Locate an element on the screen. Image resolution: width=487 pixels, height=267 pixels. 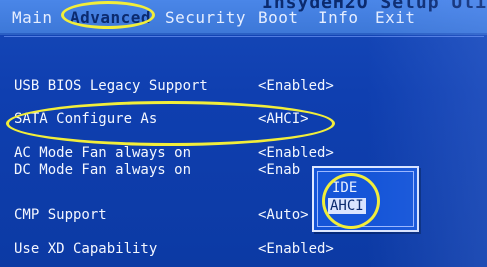
setting-value: <Auto> is located at coordinates (283, 215).